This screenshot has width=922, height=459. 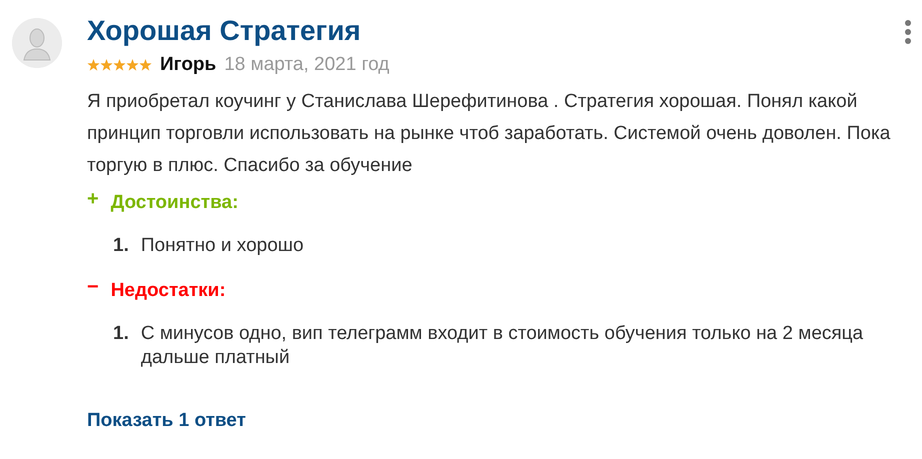 What do you see at coordinates (93, 199) in the screenshot?
I see `plus-sign: +` at bounding box center [93, 199].